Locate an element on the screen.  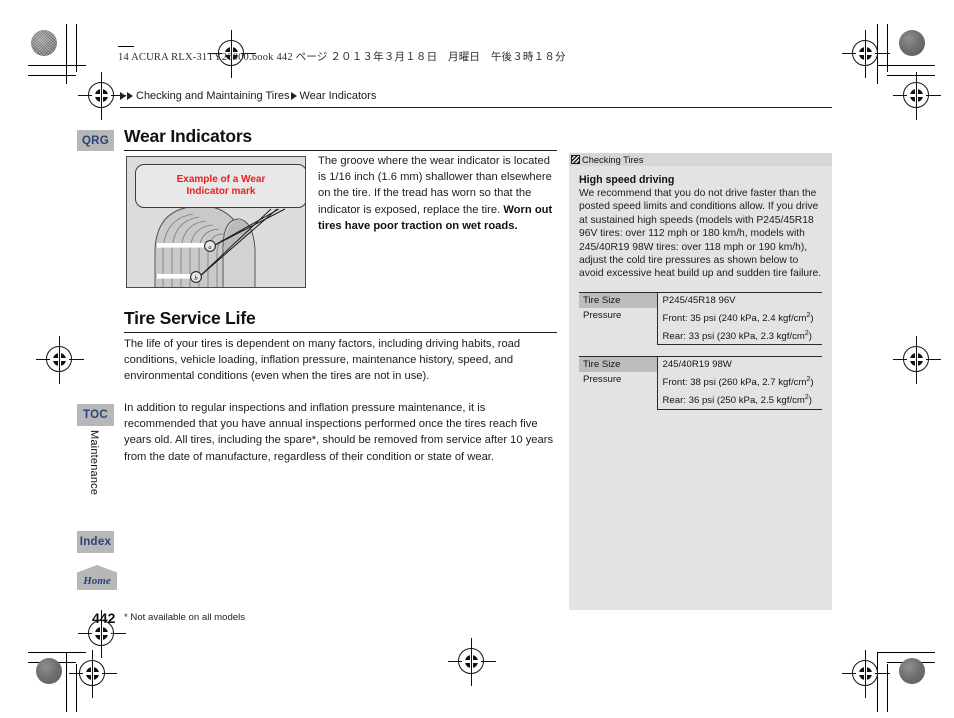
sidebar-item-index: Index is located at coordinates (95, 542).